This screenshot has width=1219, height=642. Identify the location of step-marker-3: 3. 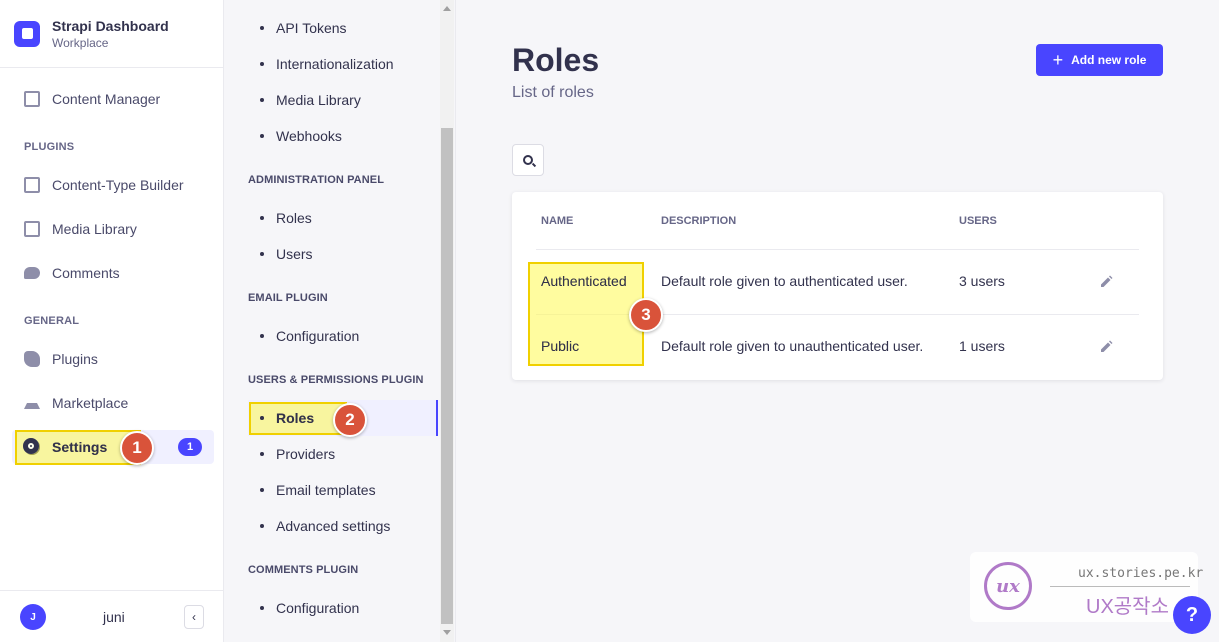
(646, 315).